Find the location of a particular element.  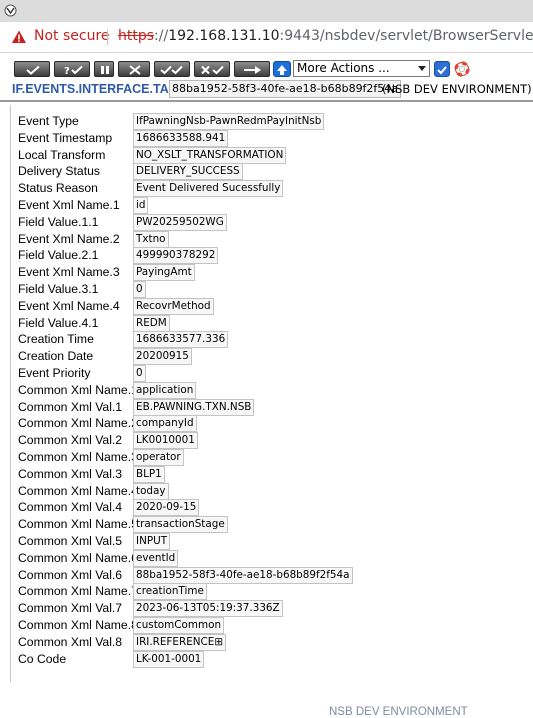

field-value: Event Delivered Sucessfully is located at coordinates (208, 189).